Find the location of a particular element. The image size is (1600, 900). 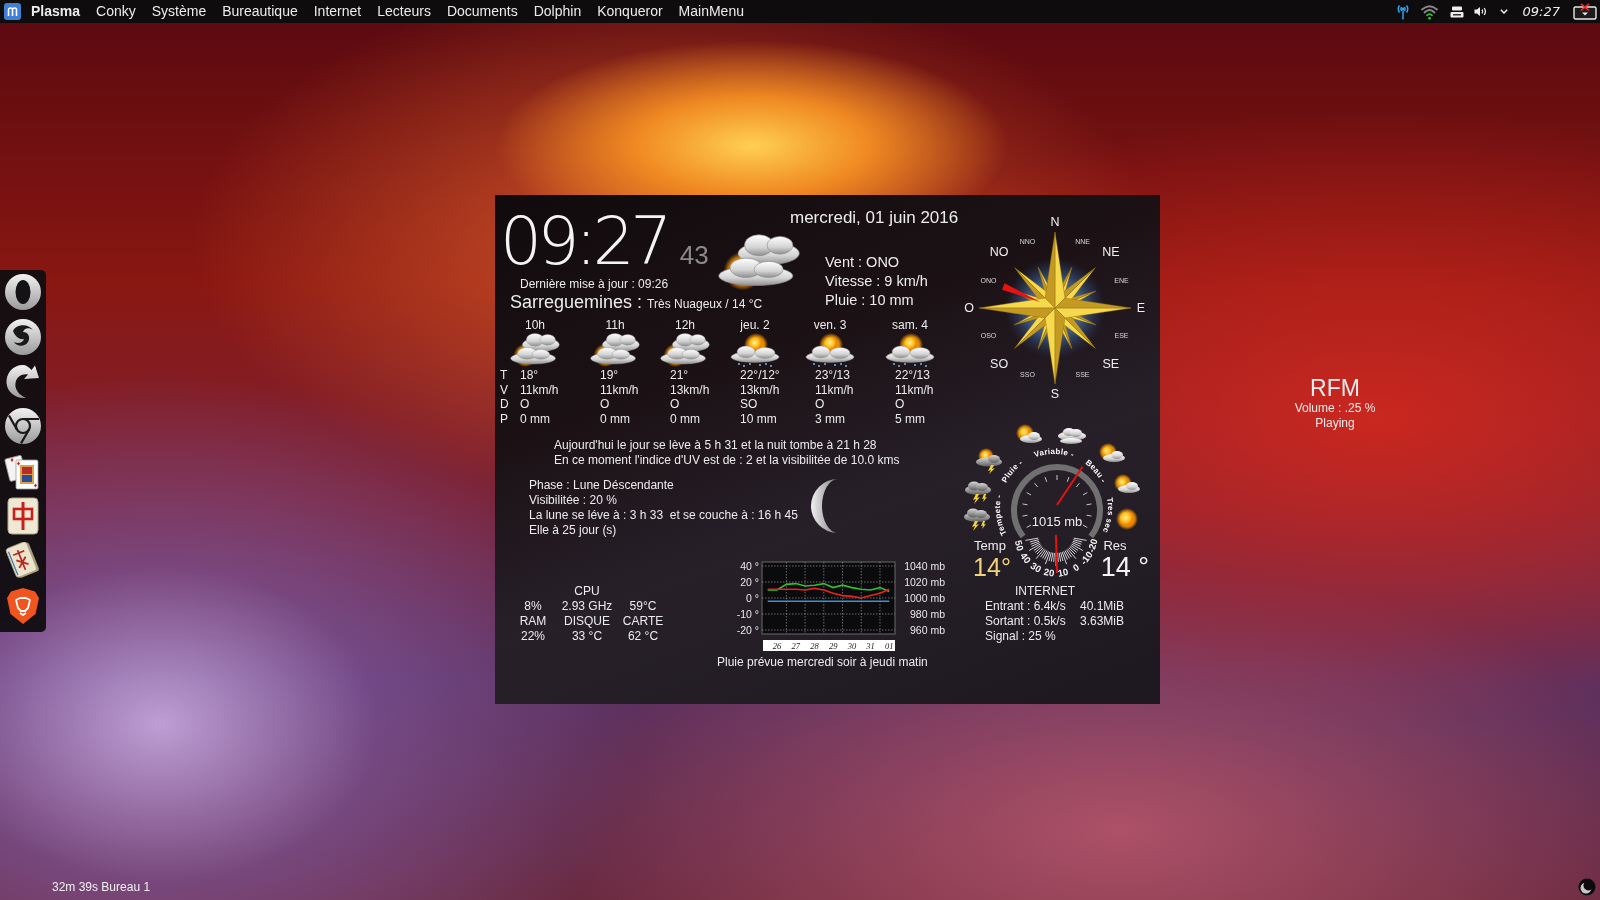

desktop-status-text: 32m 39s Bureau 1 is located at coordinates (101, 887).